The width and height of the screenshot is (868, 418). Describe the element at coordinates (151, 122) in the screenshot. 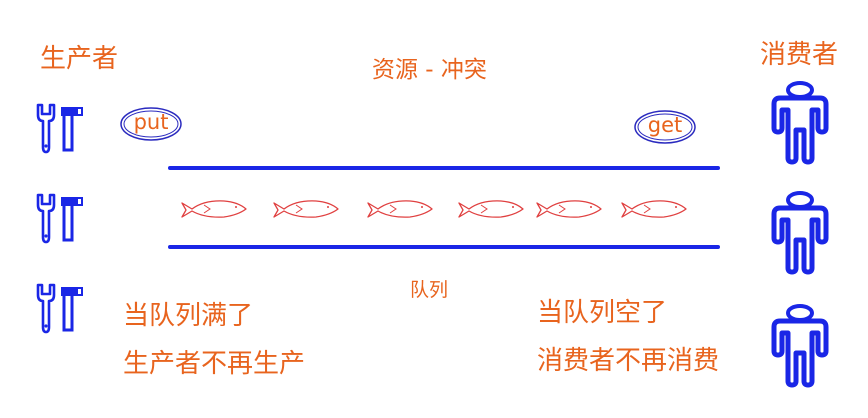

I see `put-label: put` at that location.